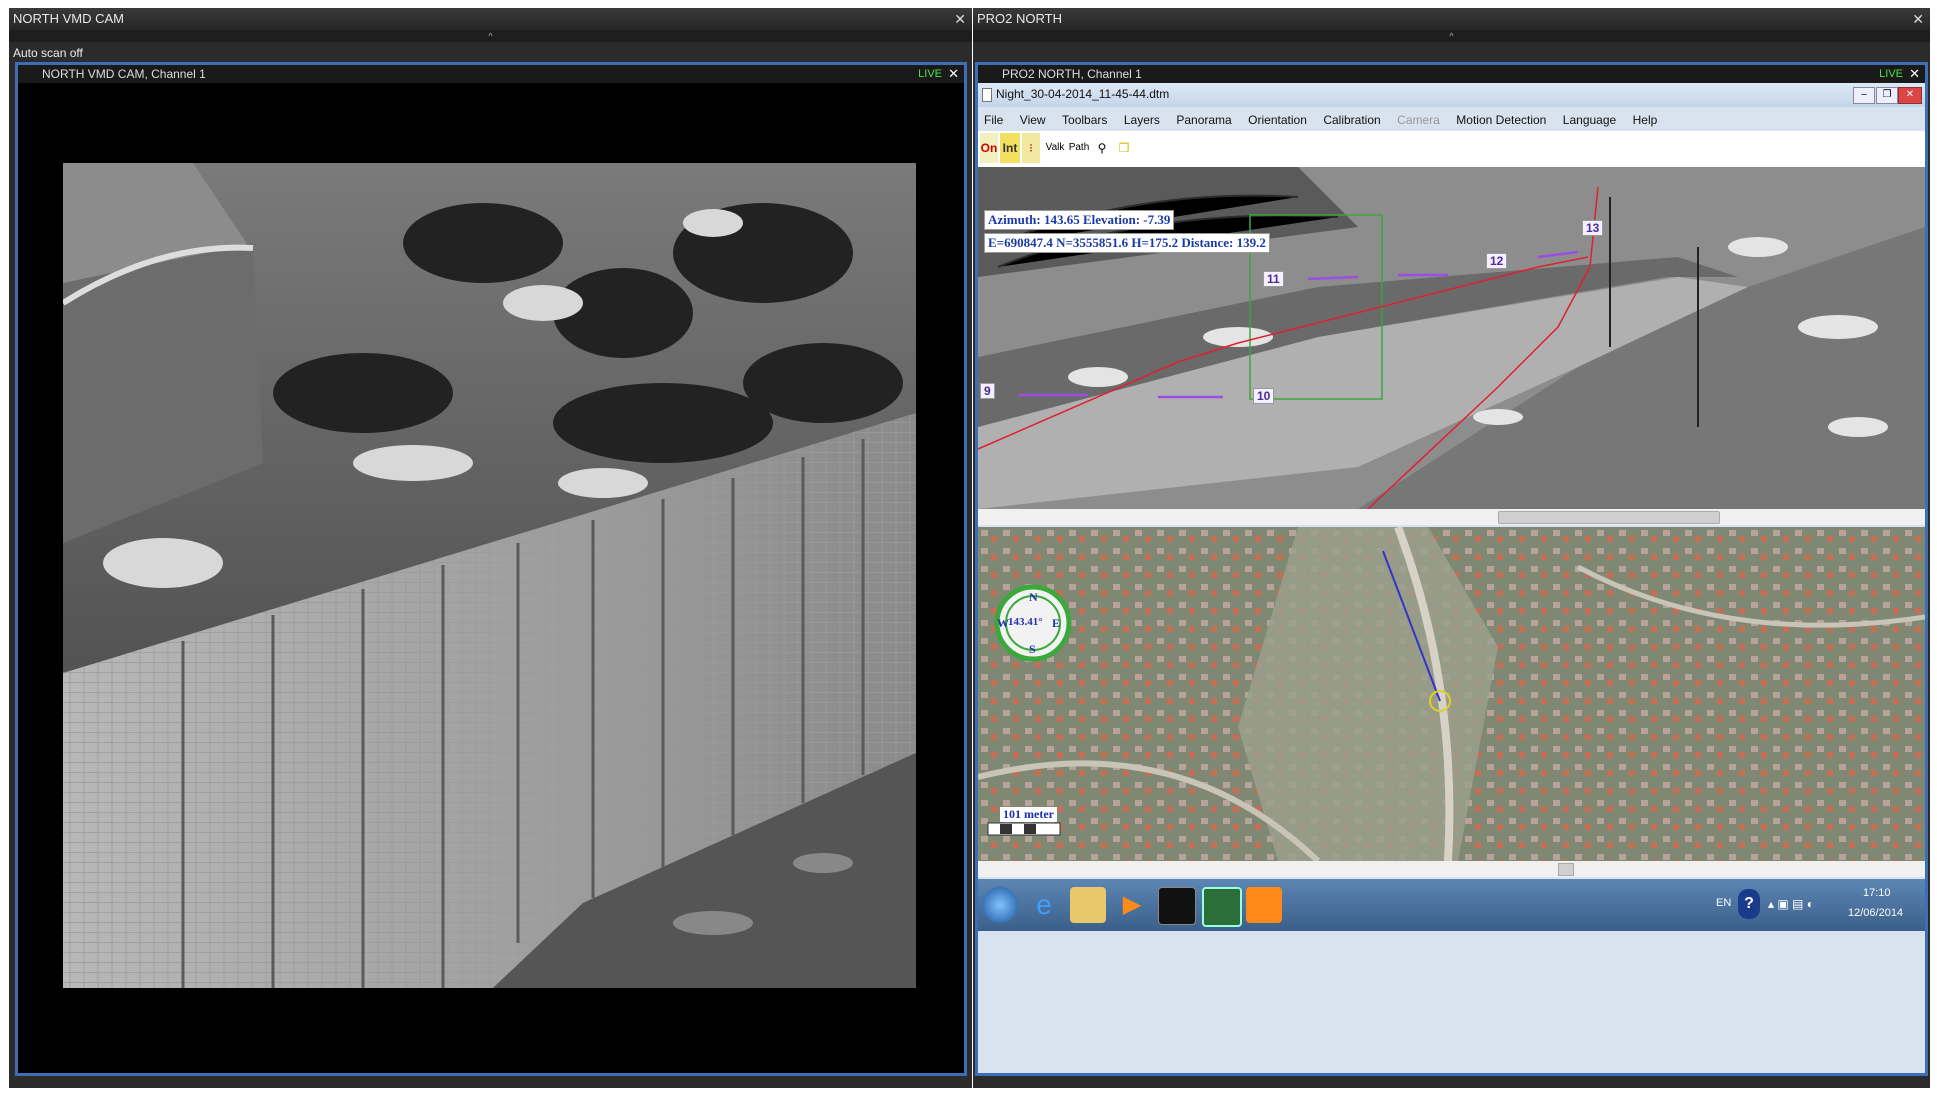  Describe the element at coordinates (1044, 905) in the screenshot. I see `internet-explorer-icon: e` at that location.